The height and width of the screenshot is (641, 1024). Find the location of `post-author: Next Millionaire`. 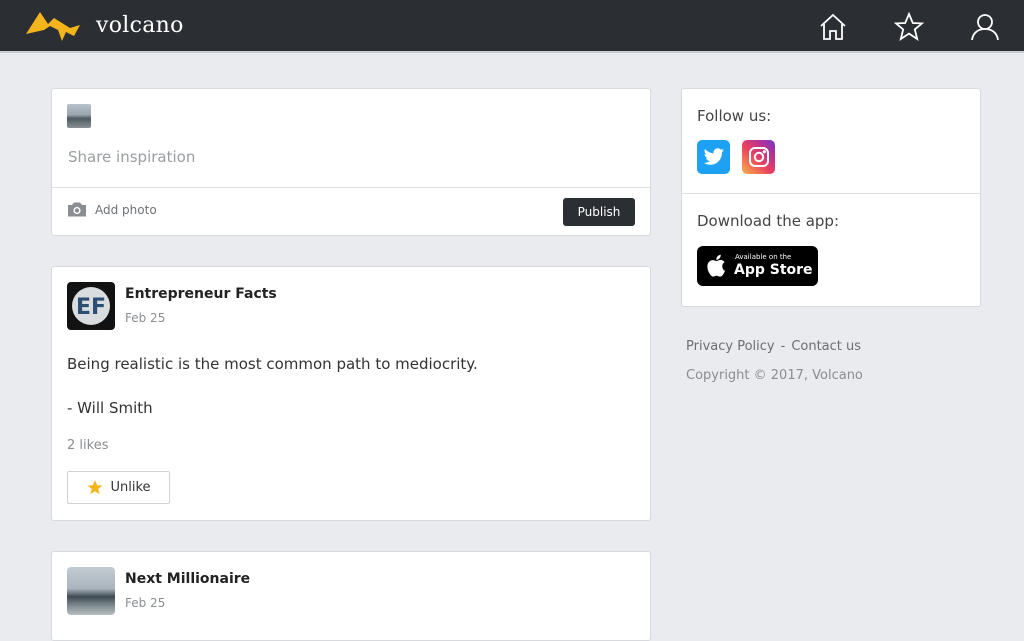

post-author: Next Millionaire is located at coordinates (187, 579).